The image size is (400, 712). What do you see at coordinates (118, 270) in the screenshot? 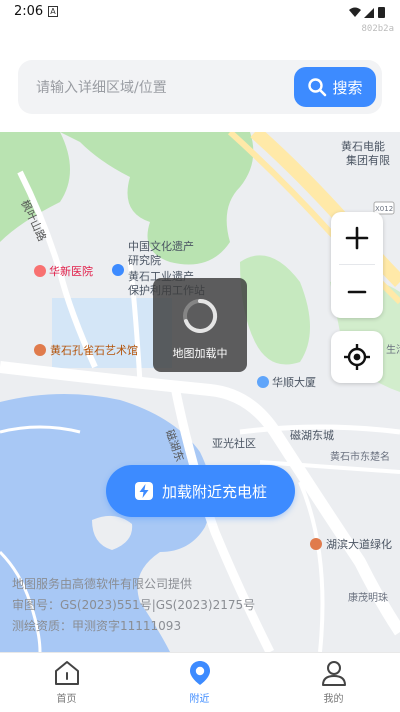
I see `poi-pin-icon` at bounding box center [118, 270].